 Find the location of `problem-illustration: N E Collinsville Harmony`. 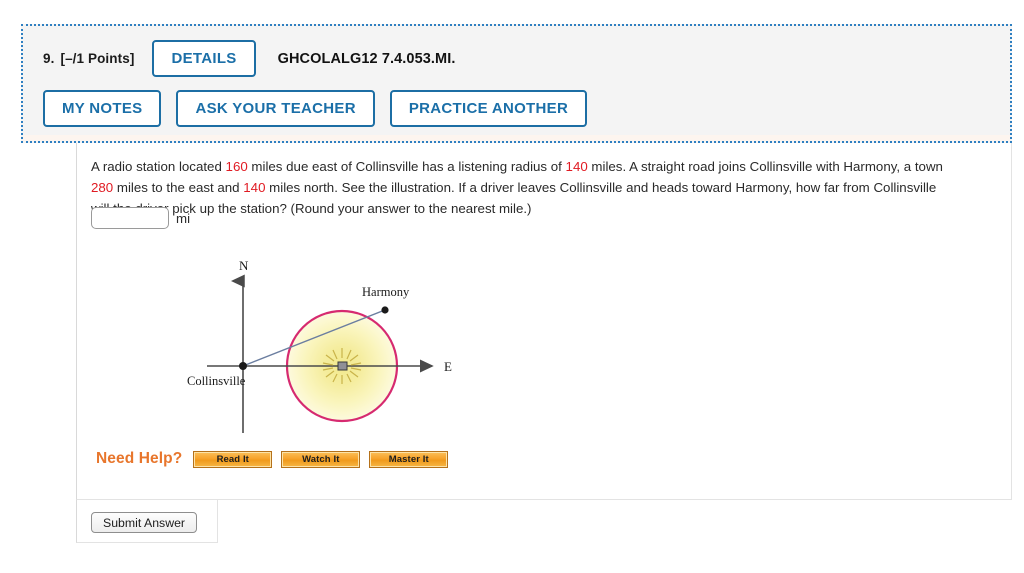

problem-illustration: N E Collinsville Harmony is located at coordinates (347, 348).